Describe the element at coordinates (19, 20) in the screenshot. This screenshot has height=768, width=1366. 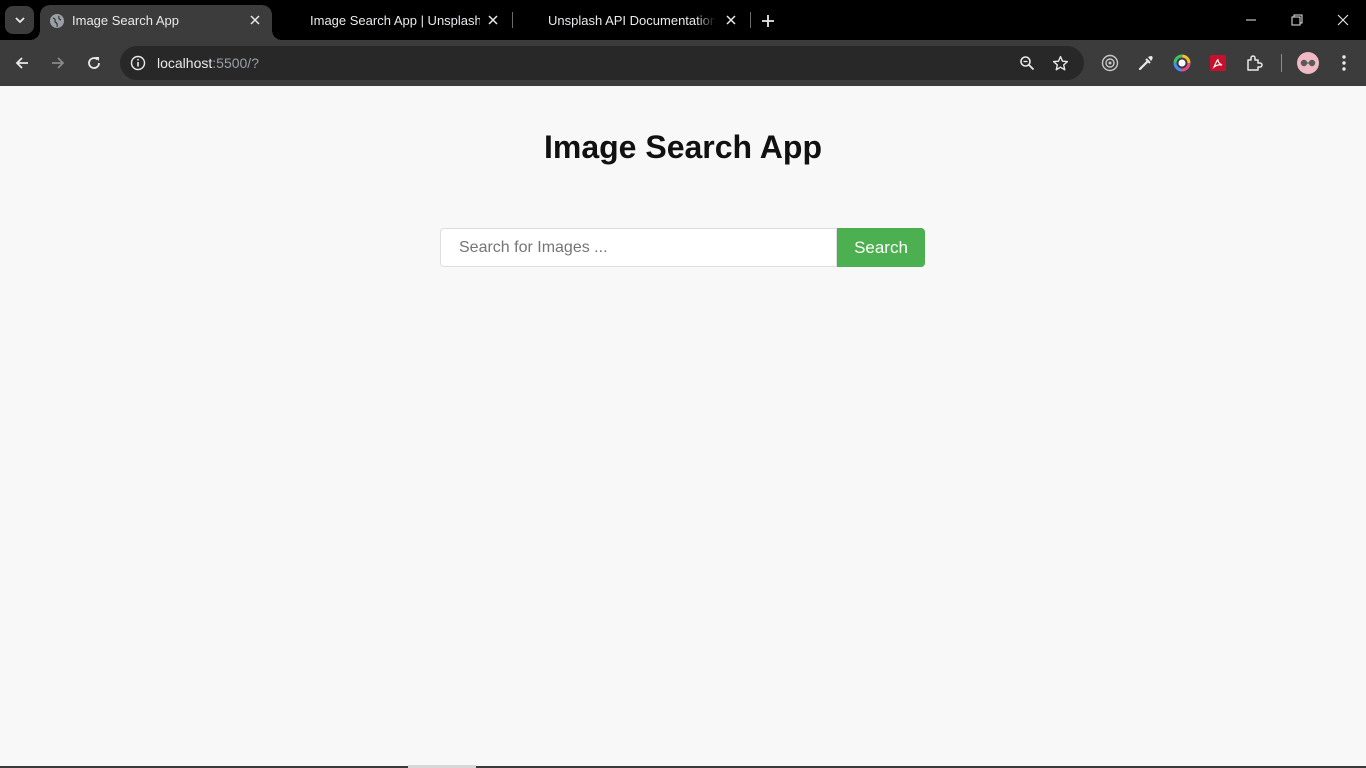
I see `chevron-down-icon` at that location.